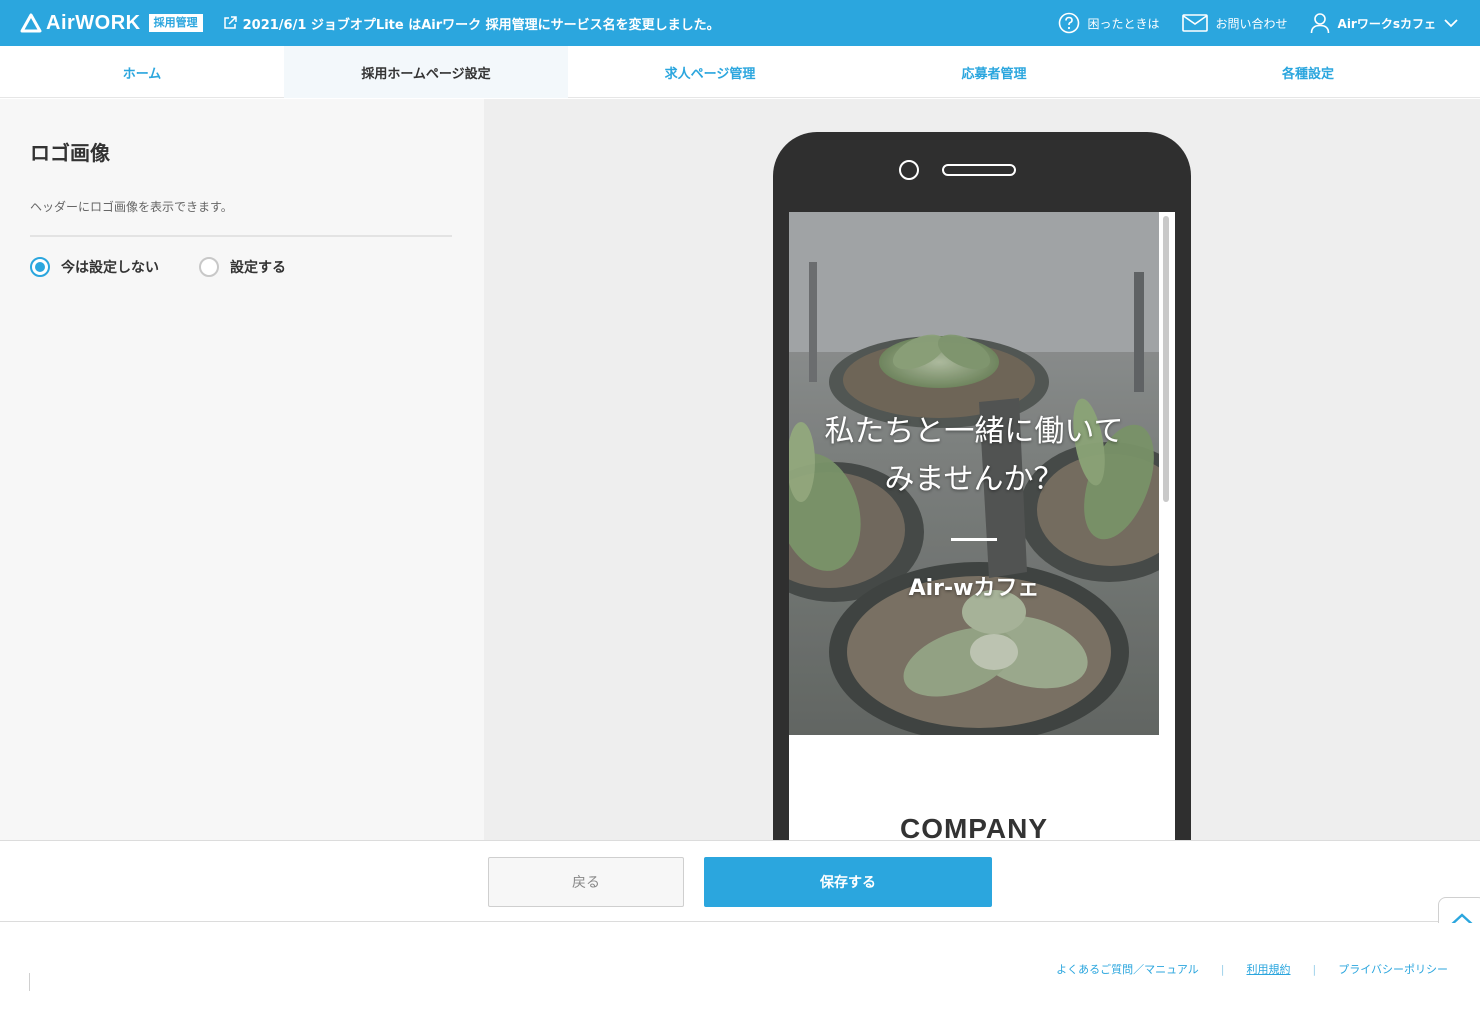 This screenshot has width=1480, height=1014. I want to click on faq-manual-link: よくあるご質問／マニュアル, so click(1127, 969).